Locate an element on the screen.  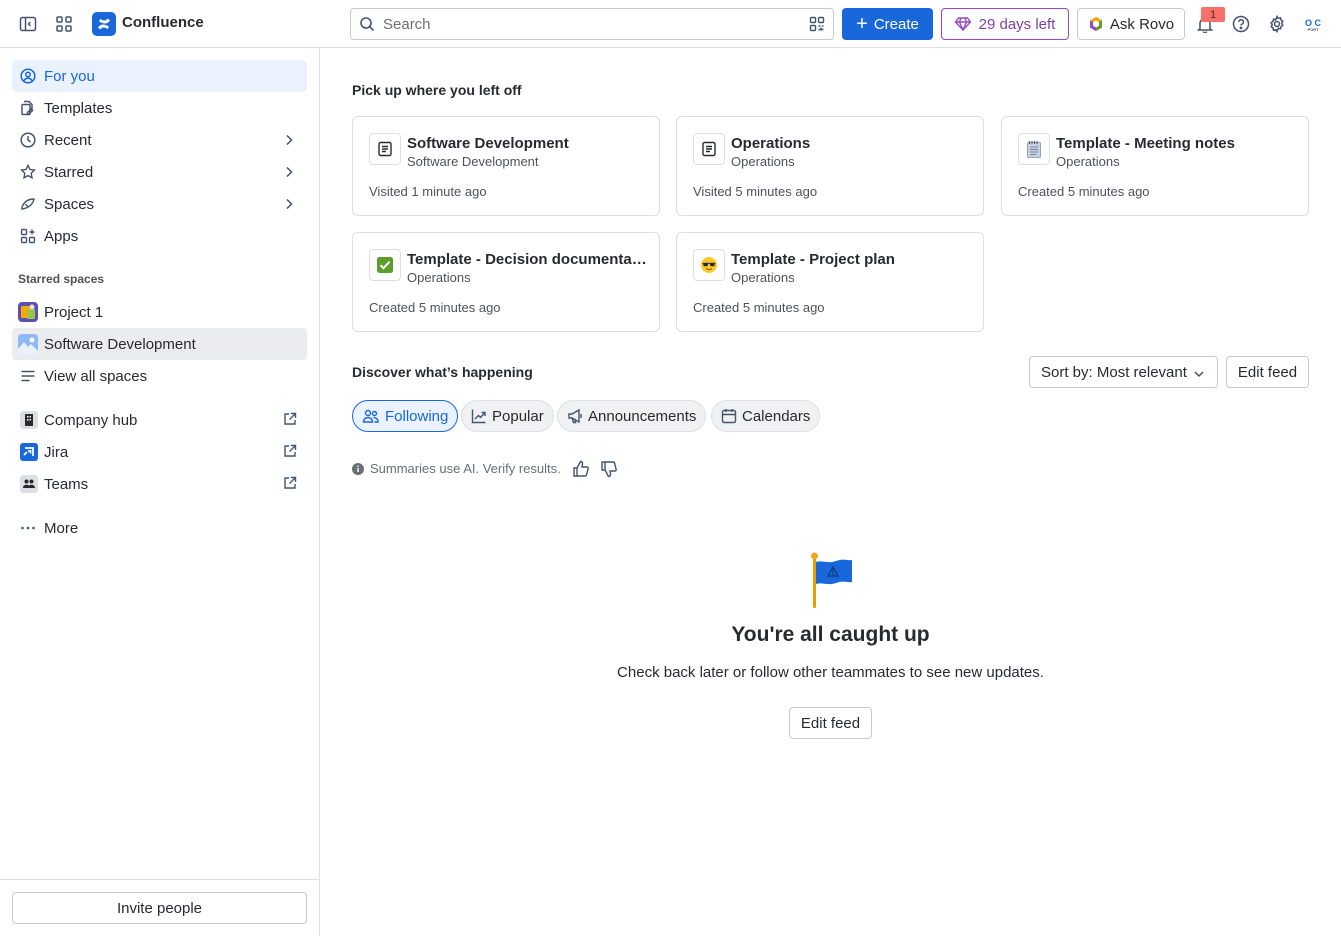
filter-chip-label: Announcements is located at coordinates (642, 416).